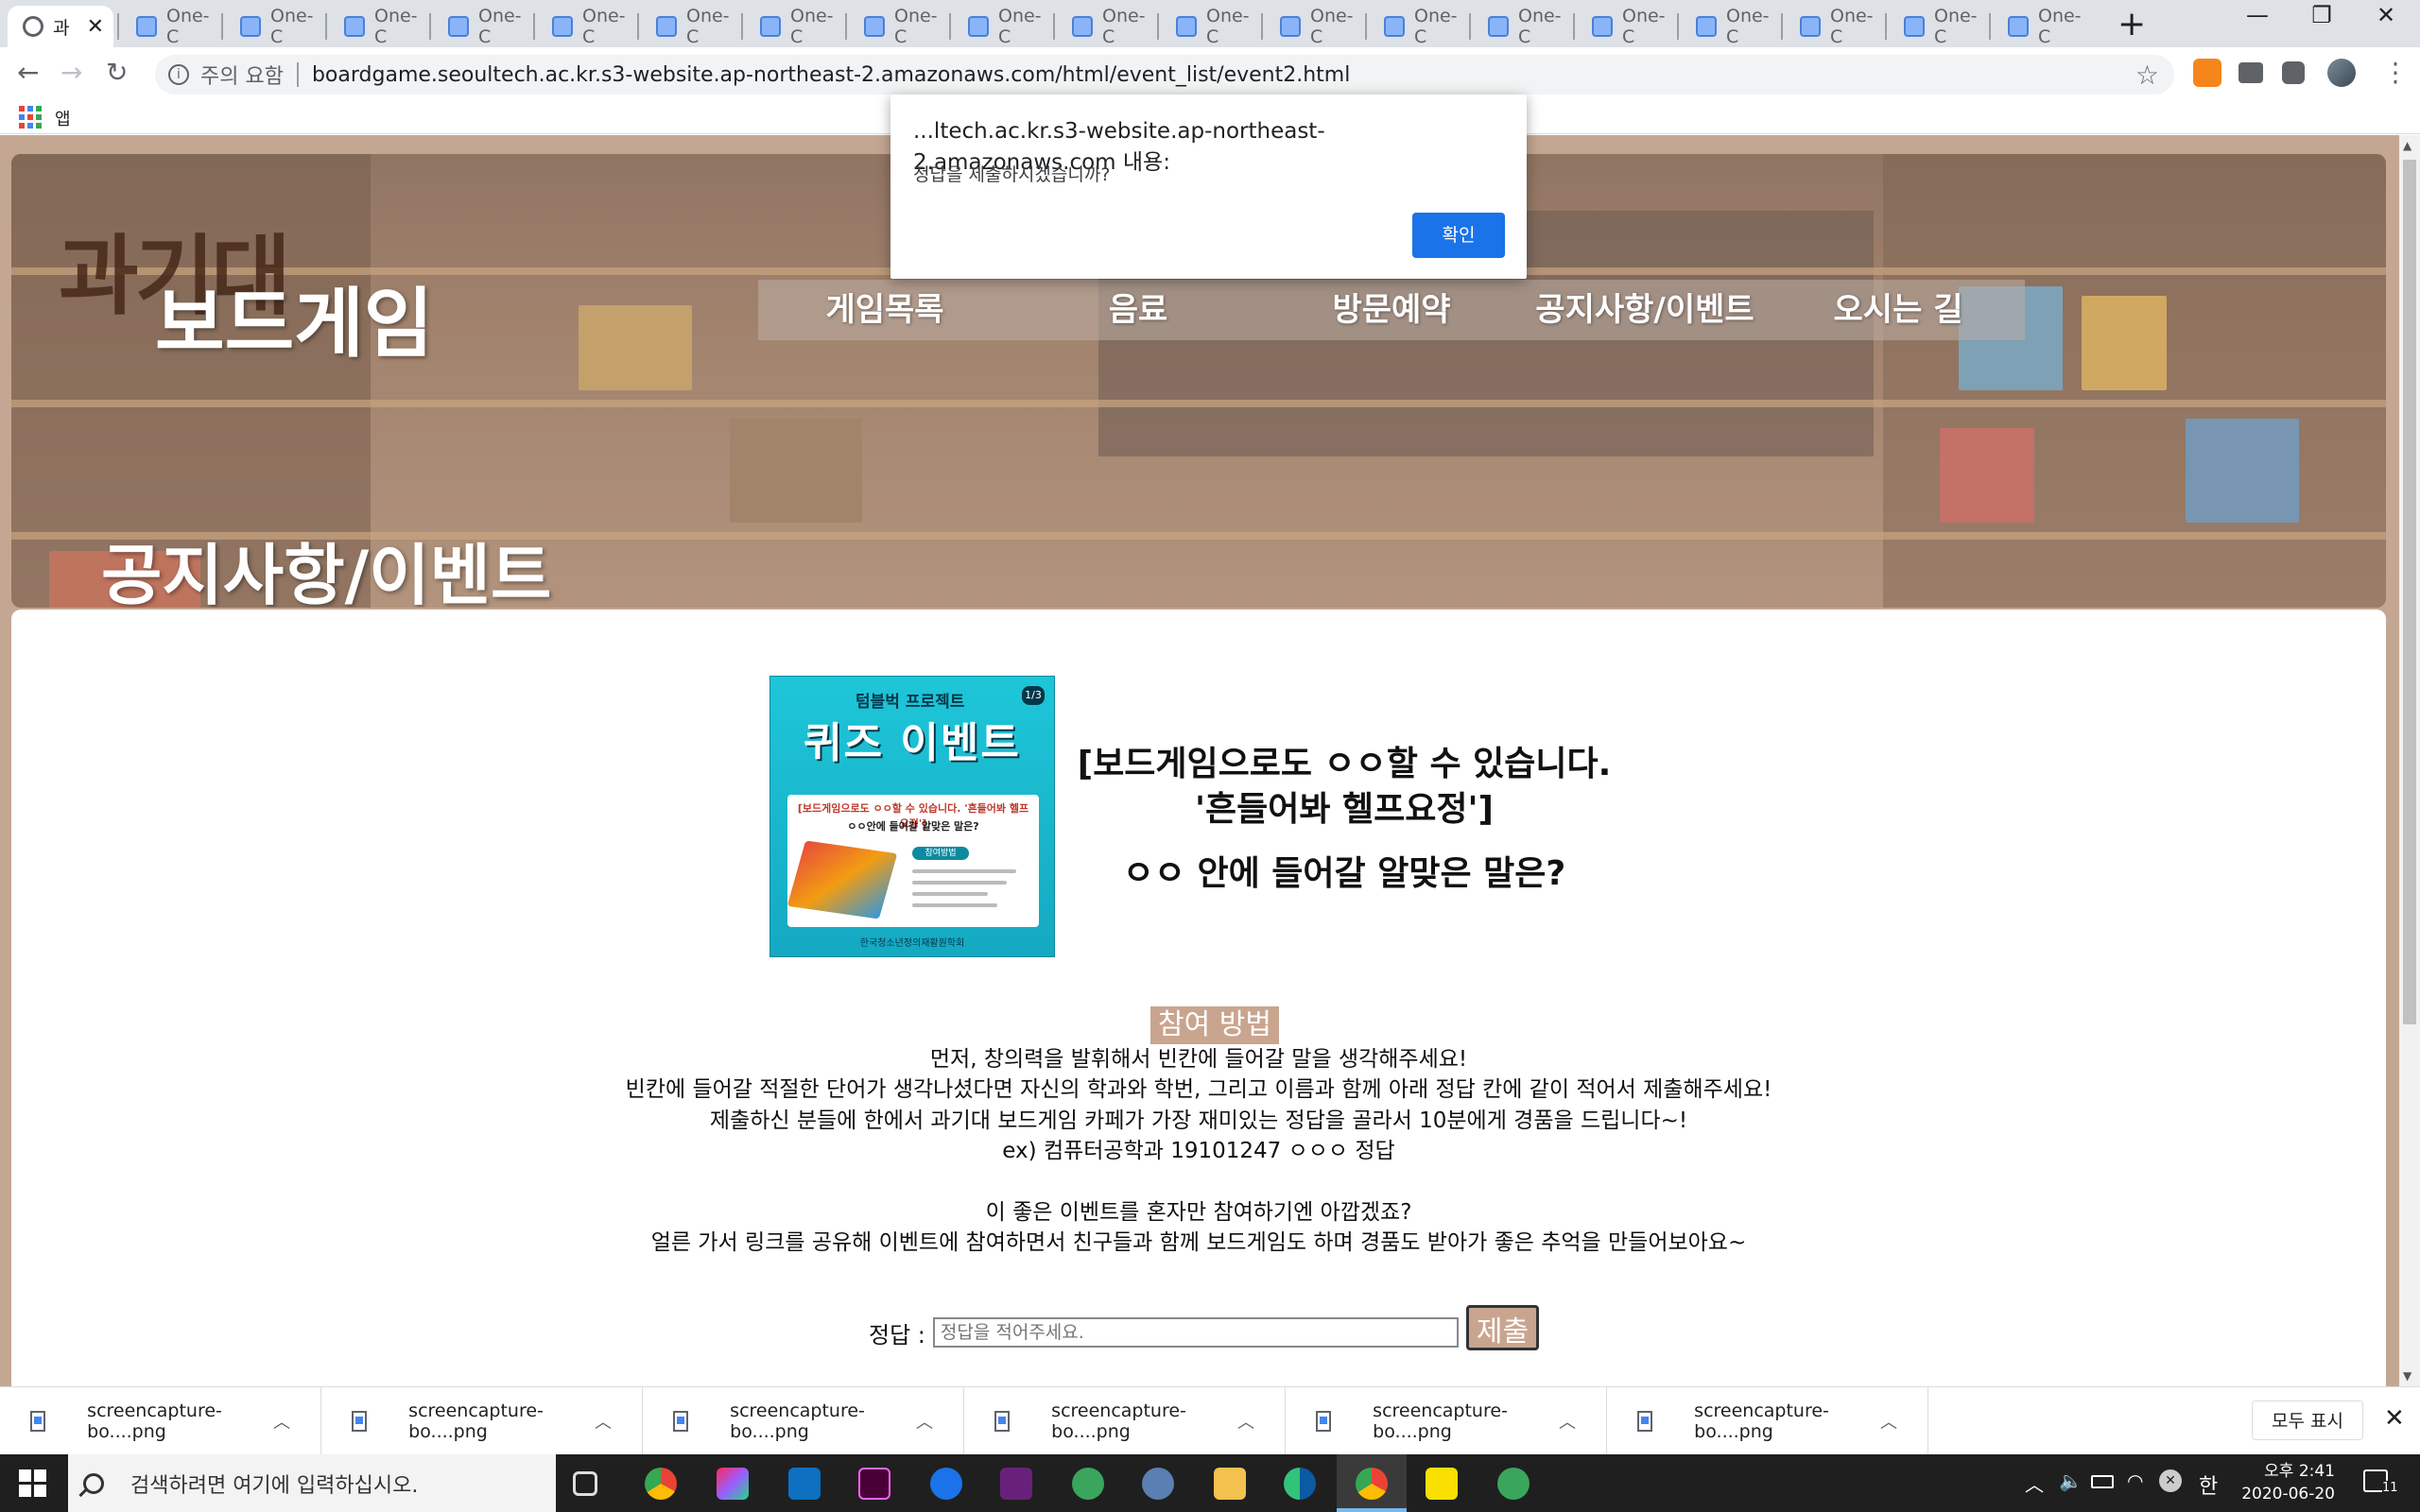 This screenshot has width=2420, height=1512. I want to click on bookmark-star-icon: ☆, so click(2147, 75).